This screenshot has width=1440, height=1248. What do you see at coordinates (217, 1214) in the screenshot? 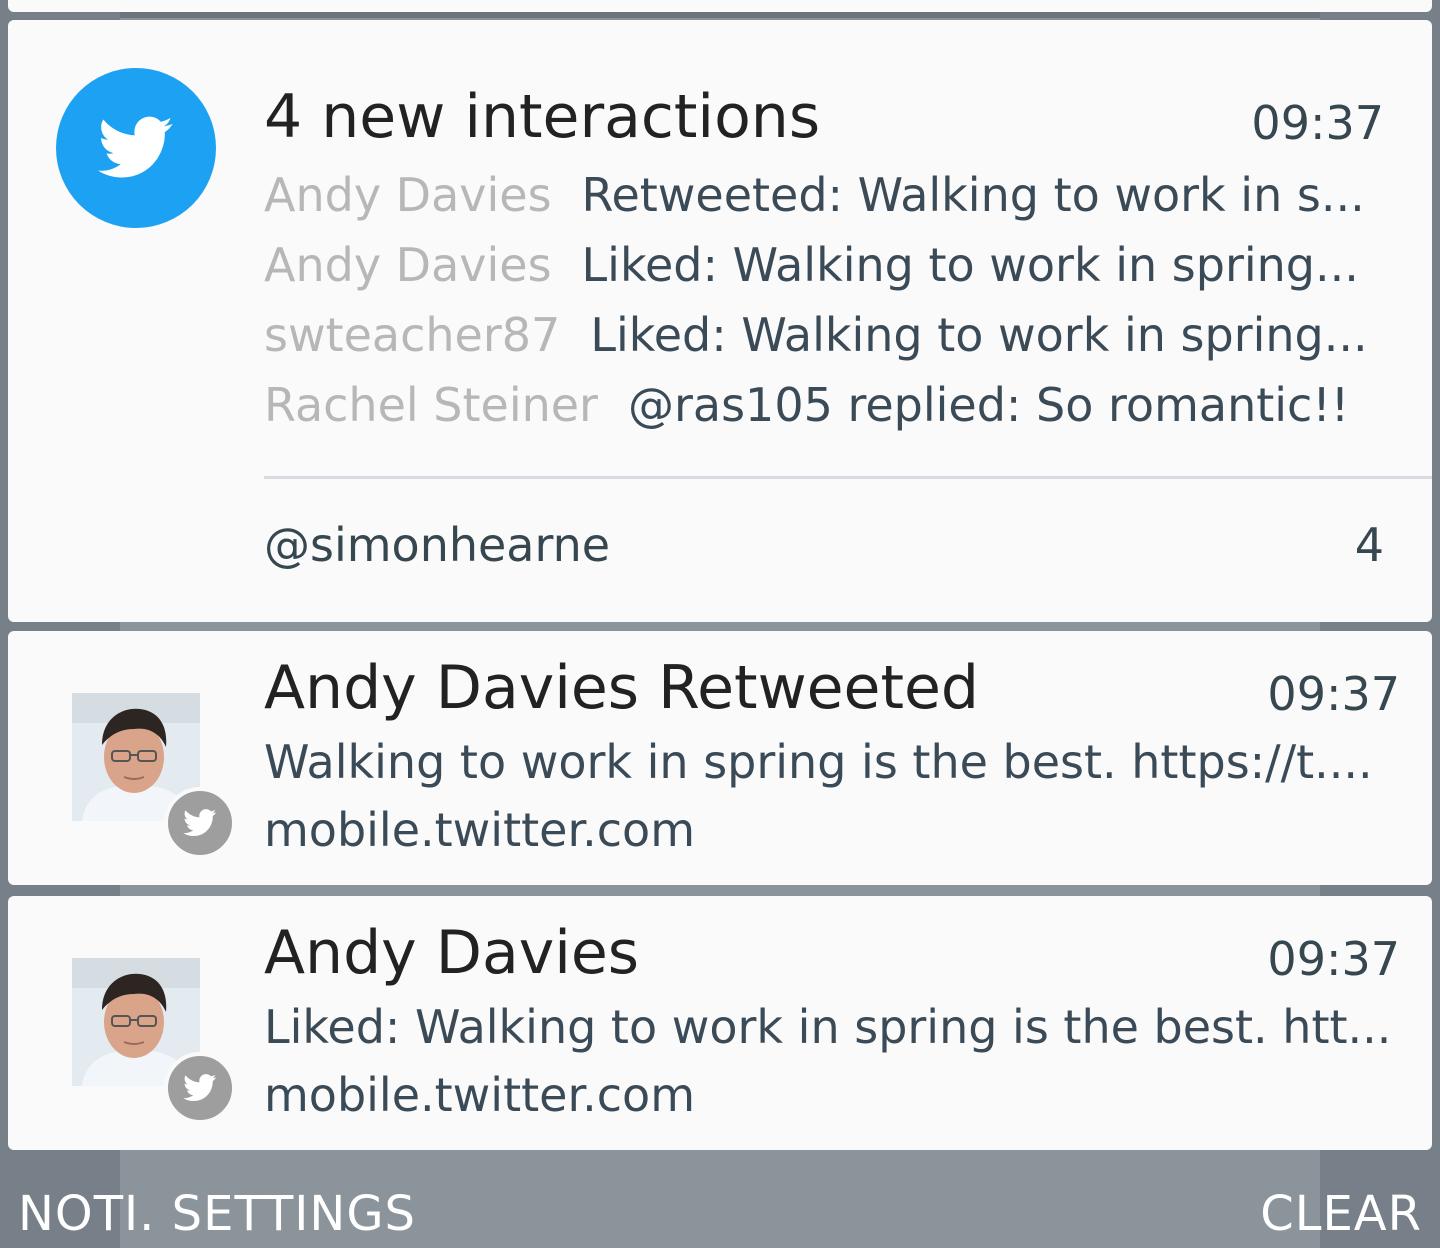
I see `notification-settings-button: NOTI. SETTINGS` at bounding box center [217, 1214].